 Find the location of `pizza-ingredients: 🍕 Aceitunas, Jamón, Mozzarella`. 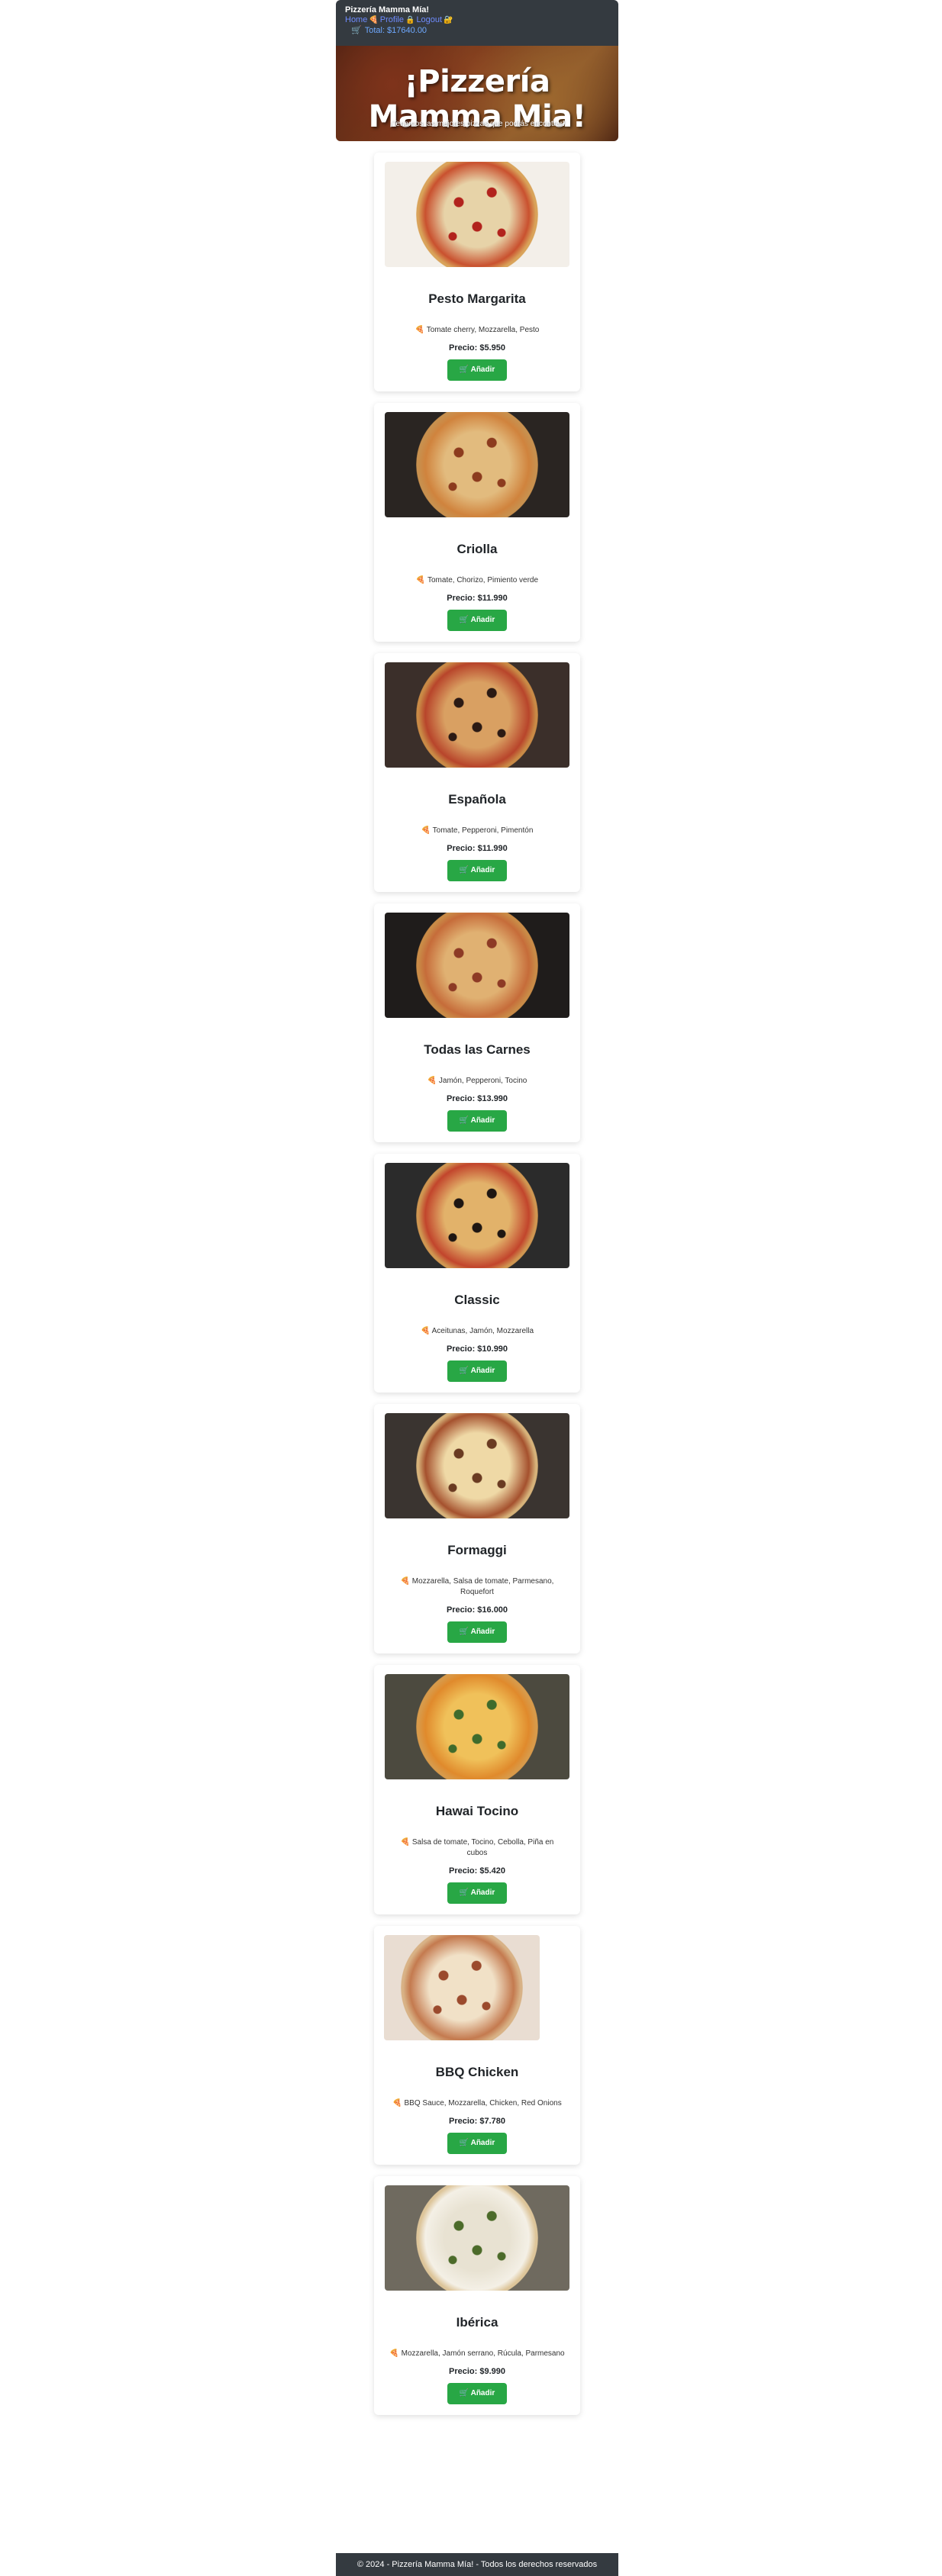

pizza-ingredients: 🍕 Aceitunas, Jamón, Mozzarella is located at coordinates (477, 1331).